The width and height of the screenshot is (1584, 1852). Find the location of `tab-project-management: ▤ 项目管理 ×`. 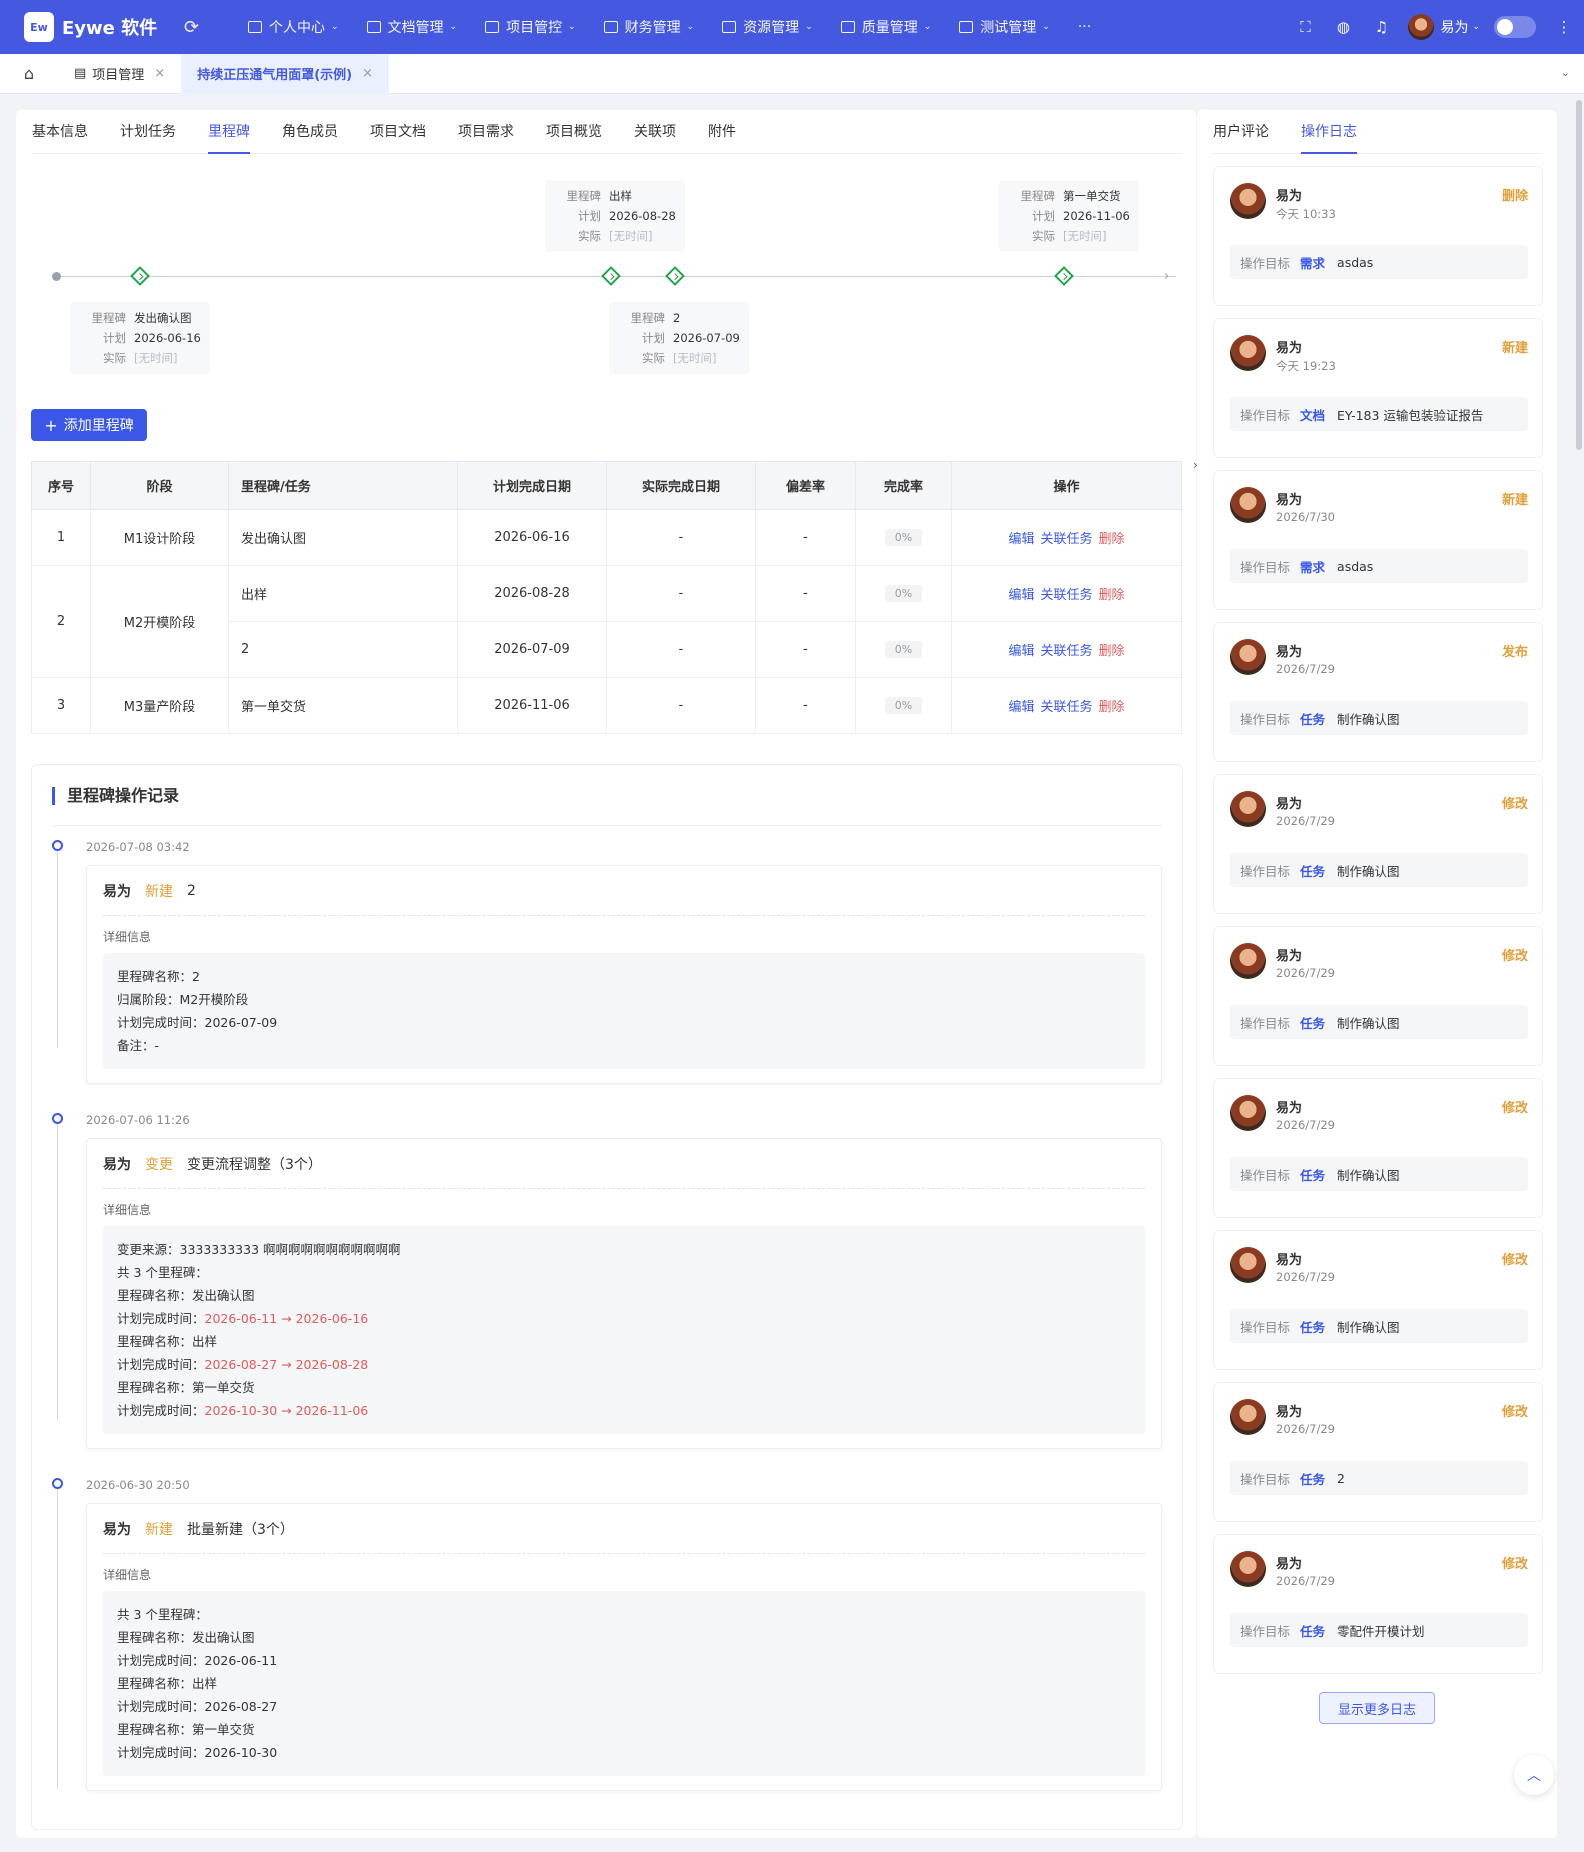

tab-project-management: ▤ 项目管理 × is located at coordinates (119, 74).